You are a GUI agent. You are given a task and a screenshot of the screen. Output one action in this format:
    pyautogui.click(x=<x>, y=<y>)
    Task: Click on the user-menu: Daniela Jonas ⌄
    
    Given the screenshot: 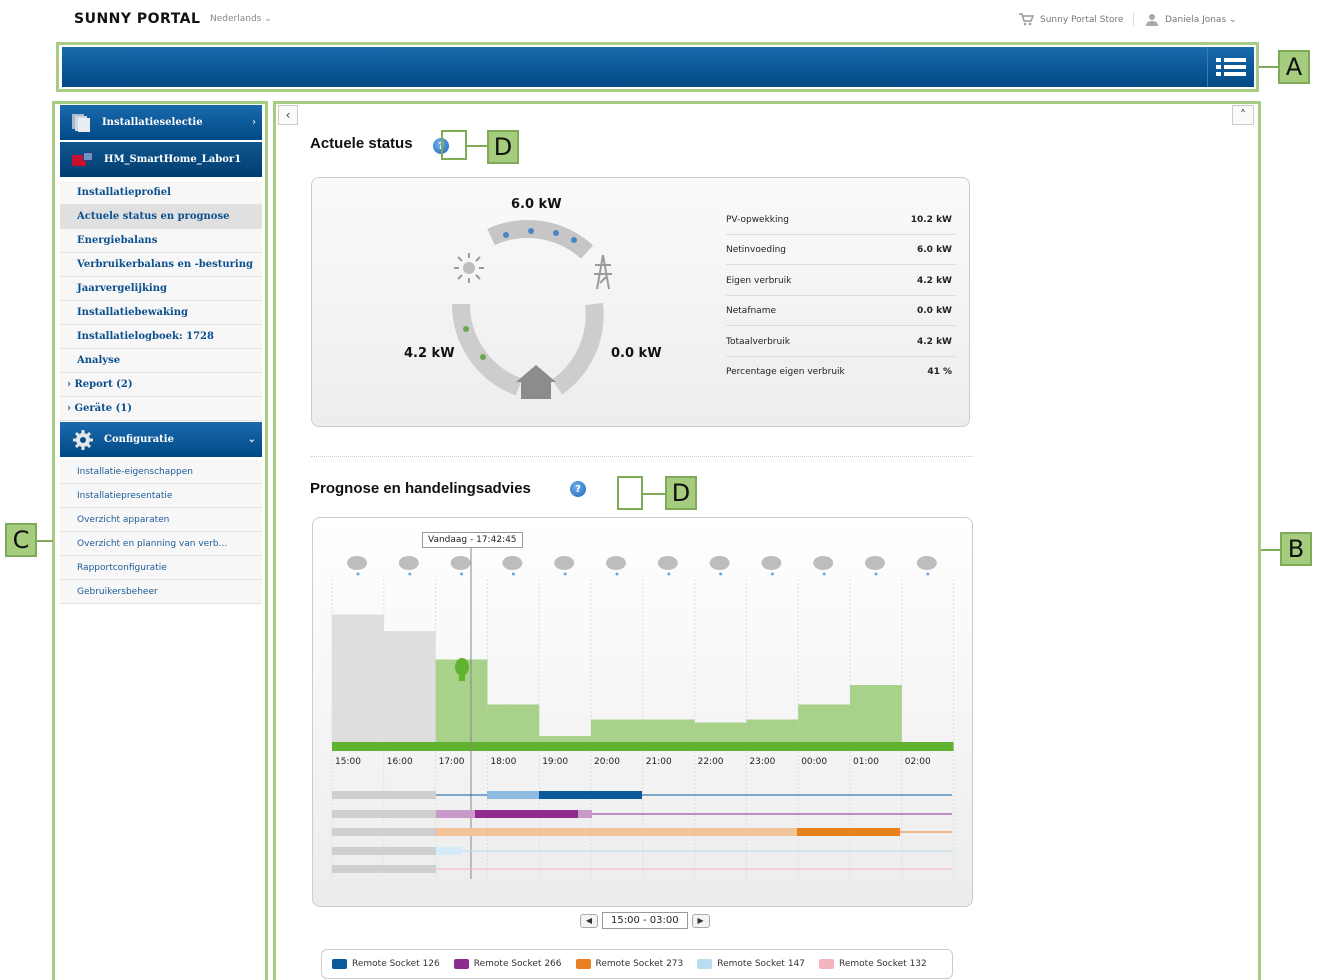 What is the action you would take?
    pyautogui.click(x=1191, y=19)
    